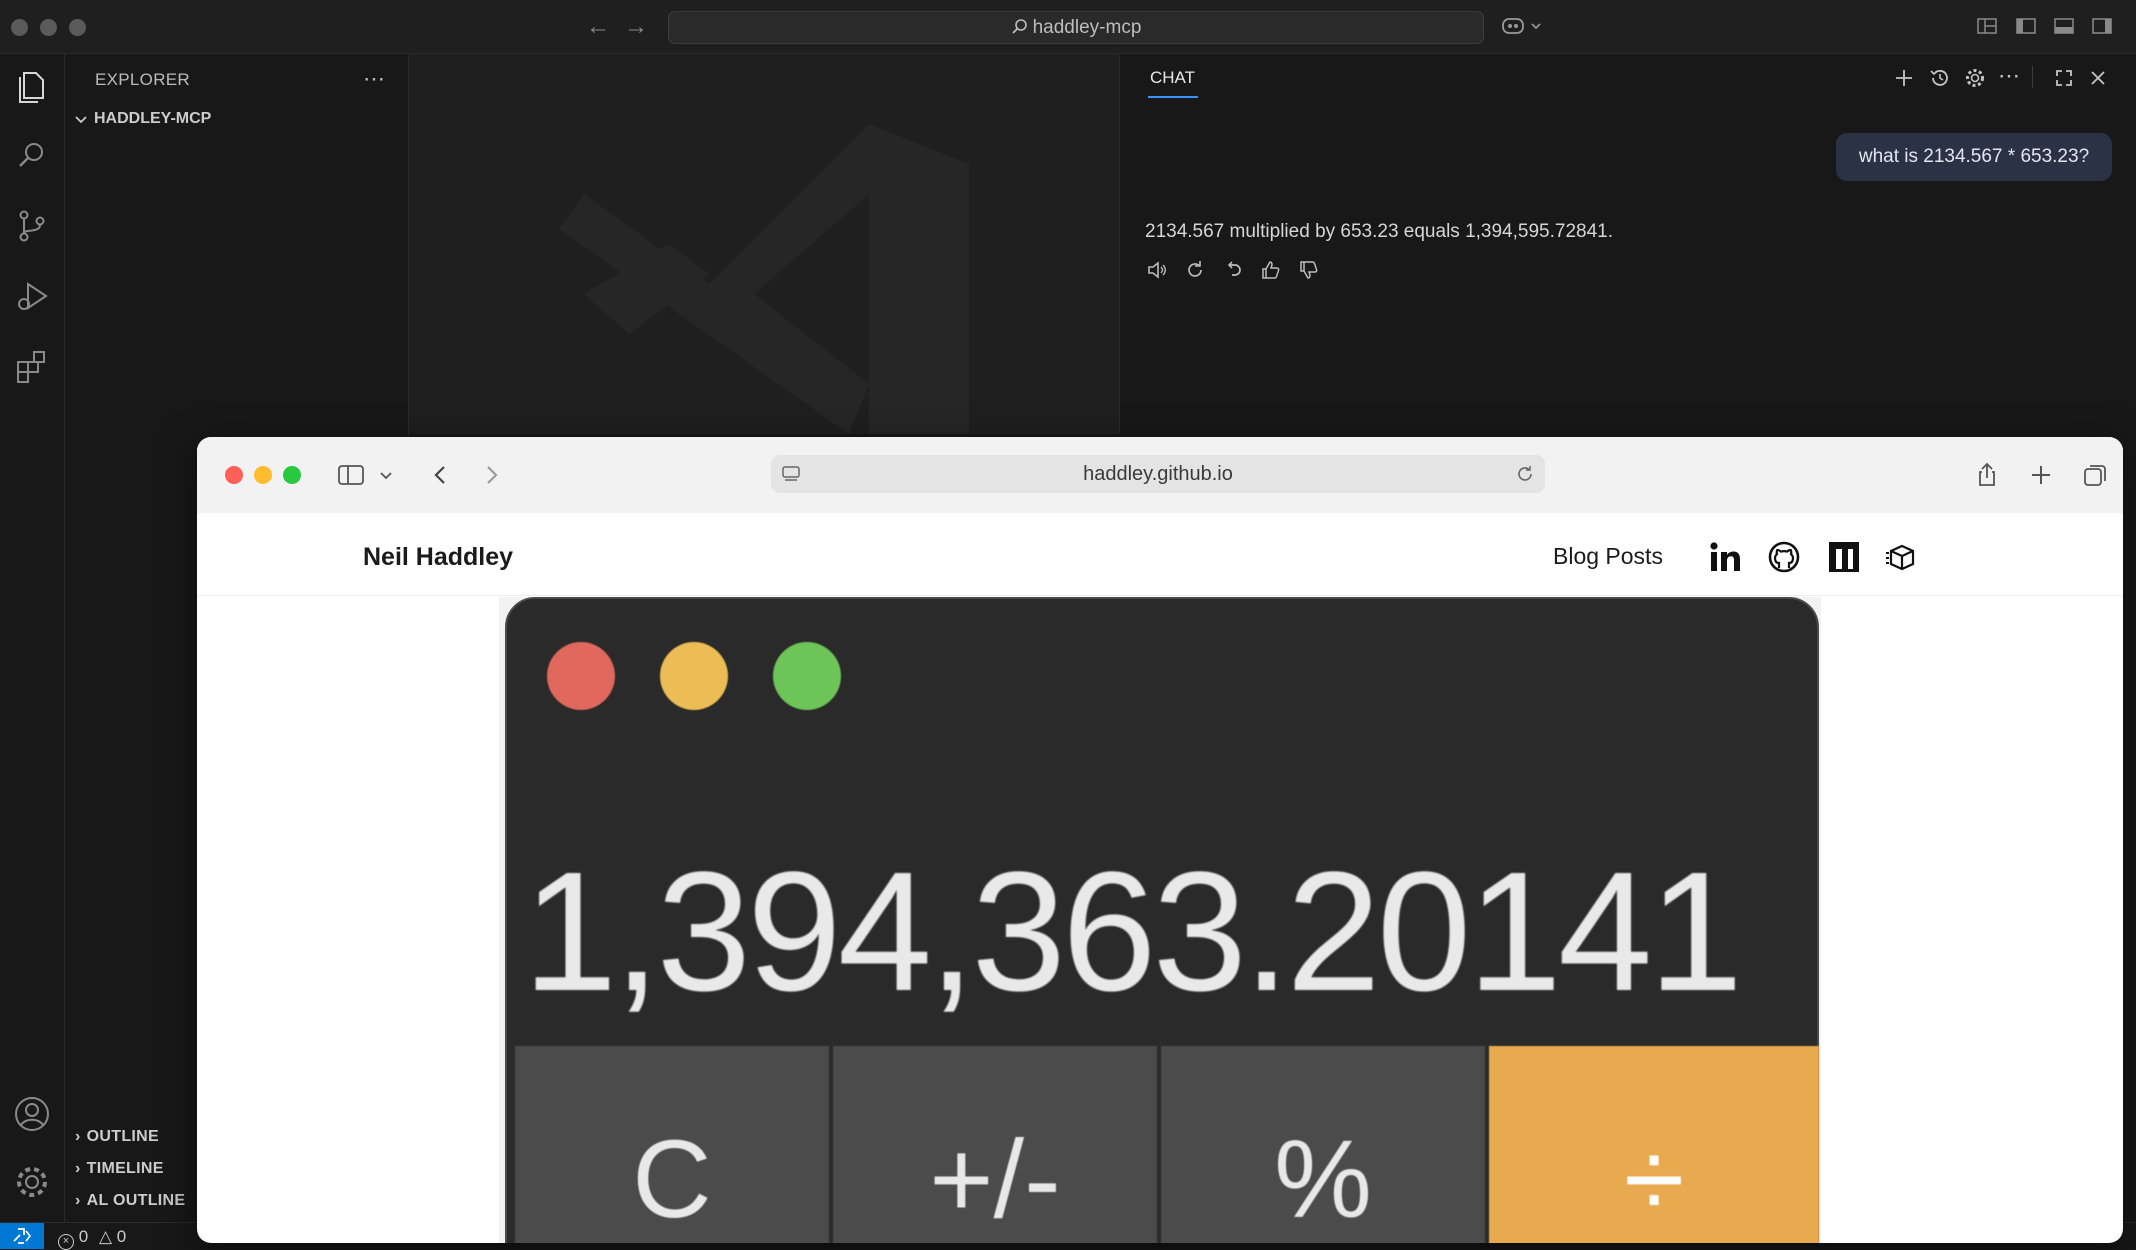 Image resolution: width=2136 pixels, height=1250 pixels. What do you see at coordinates (2041, 475) in the screenshot?
I see `new-tab-plus-icon` at bounding box center [2041, 475].